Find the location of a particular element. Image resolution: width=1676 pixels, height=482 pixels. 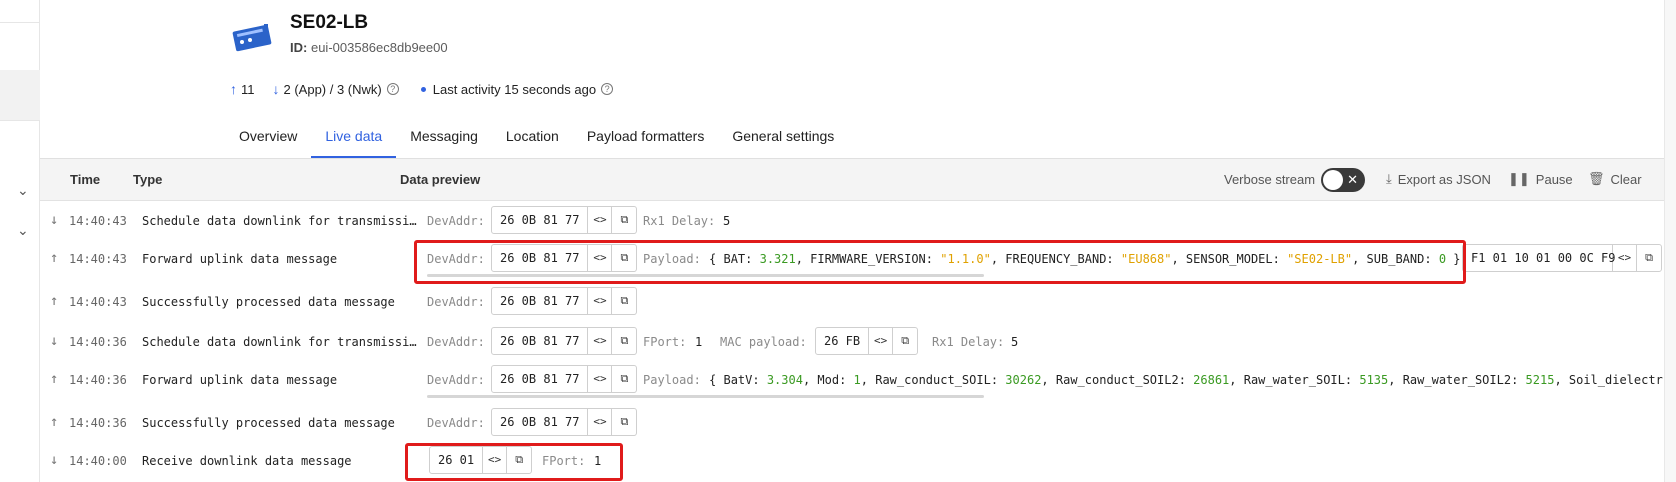

fport-label: FPort: is located at coordinates (665, 342).